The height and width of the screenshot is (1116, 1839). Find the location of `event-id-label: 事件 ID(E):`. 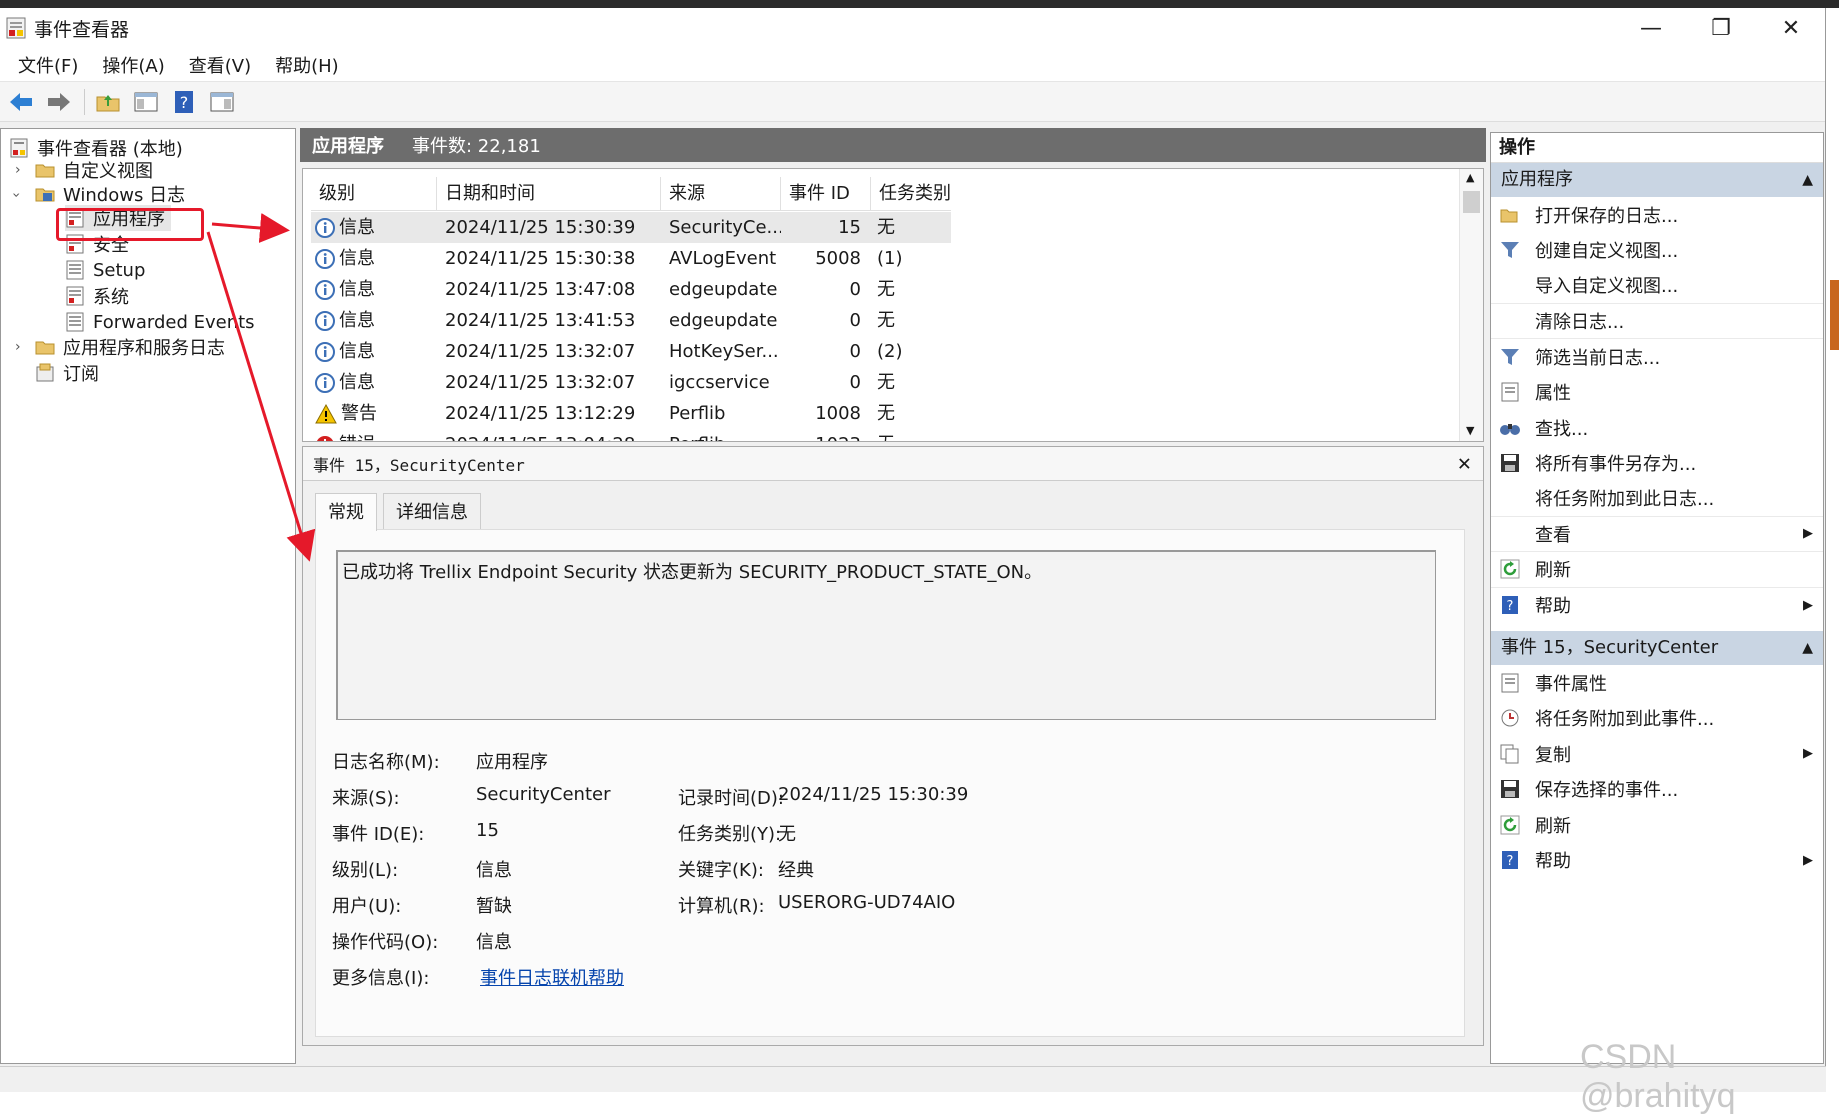

event-id-label: 事件 ID(E): is located at coordinates (378, 834).